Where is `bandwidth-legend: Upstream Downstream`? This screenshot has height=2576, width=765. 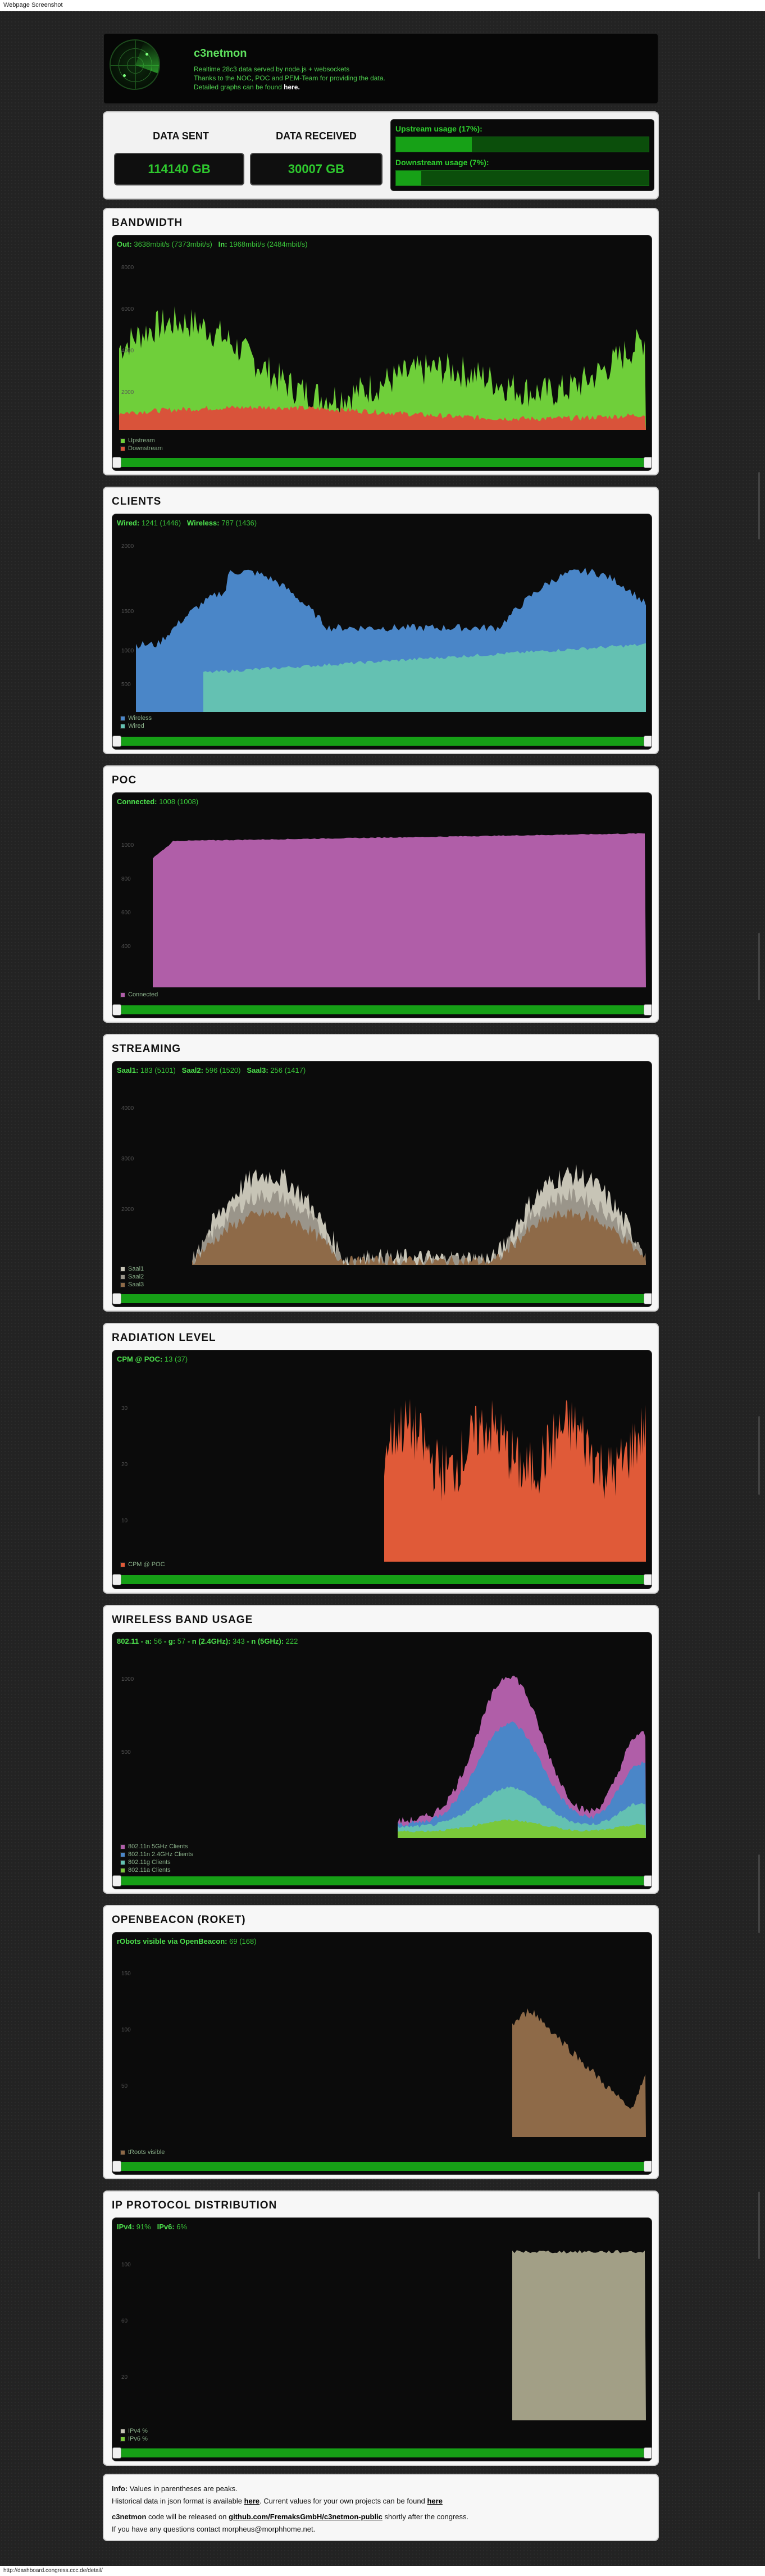 bandwidth-legend: Upstream Downstream is located at coordinates (141, 444).